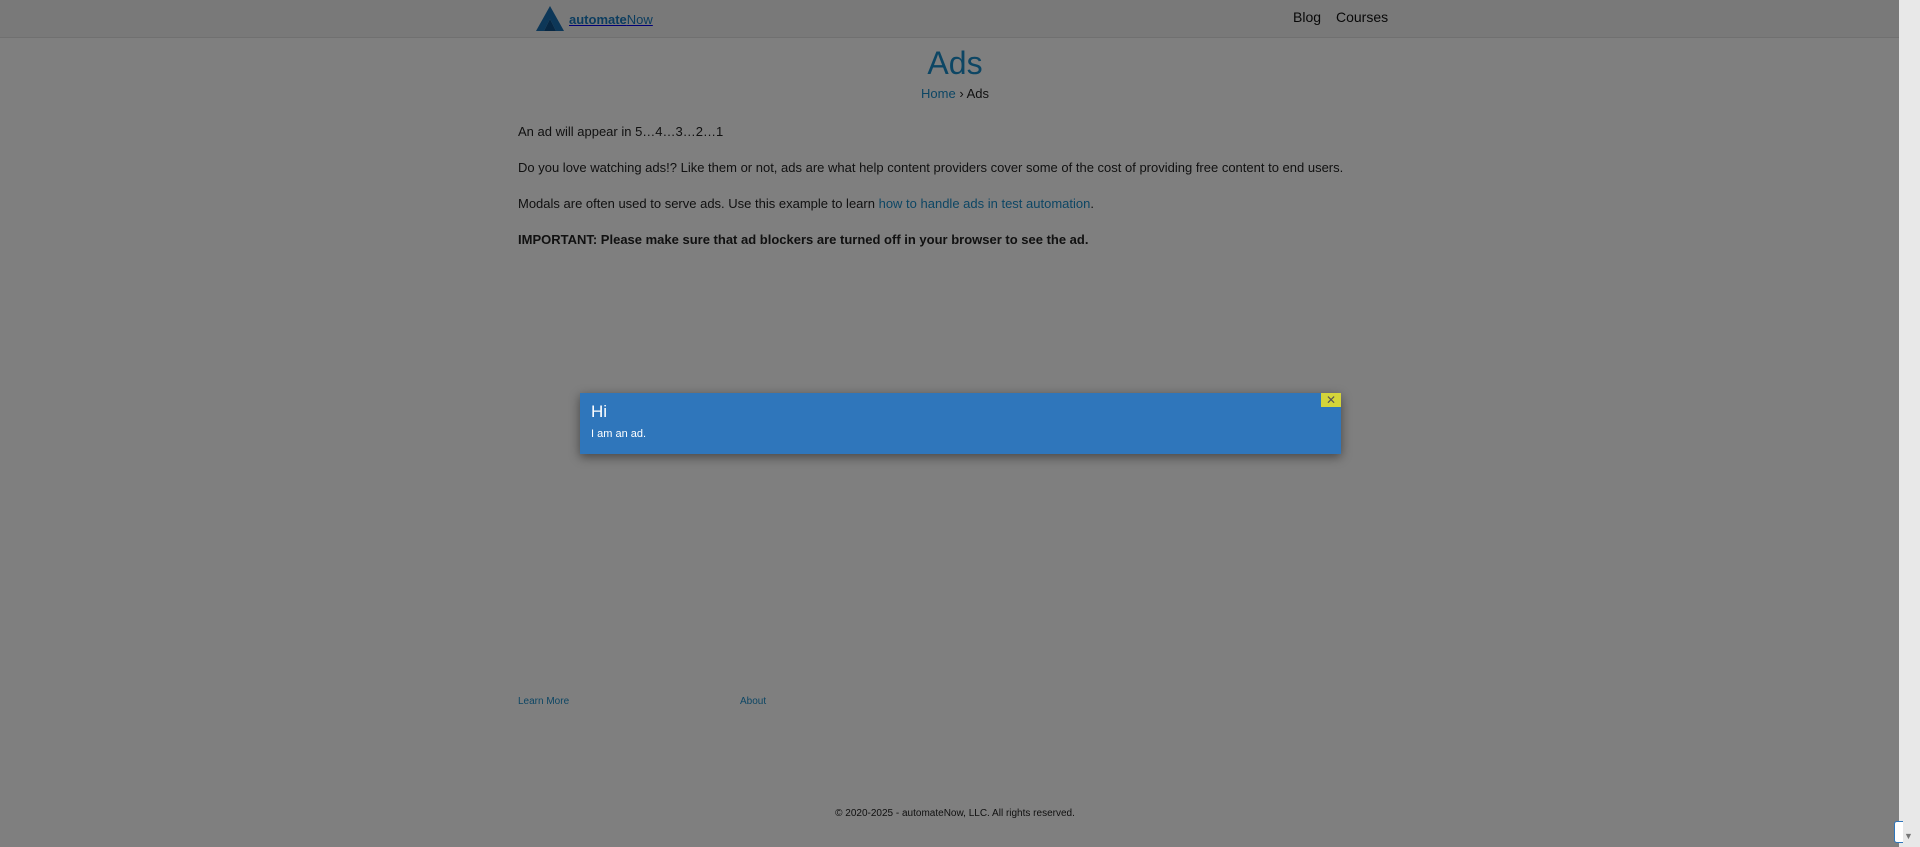  Describe the element at coordinates (1898, 832) in the screenshot. I see `floating-widget-edge` at that location.